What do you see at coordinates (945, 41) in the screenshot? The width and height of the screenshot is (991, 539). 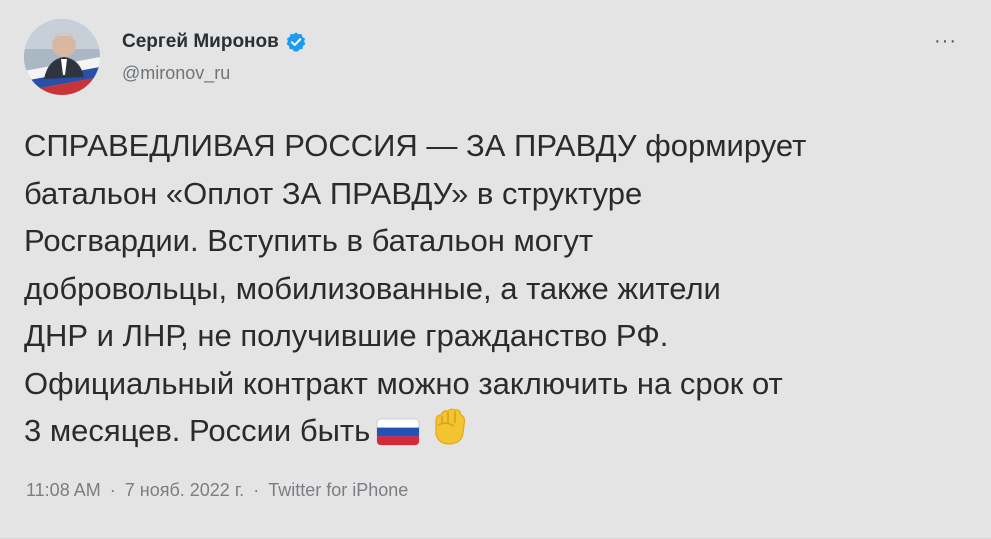 I see `more-options-button: ···` at bounding box center [945, 41].